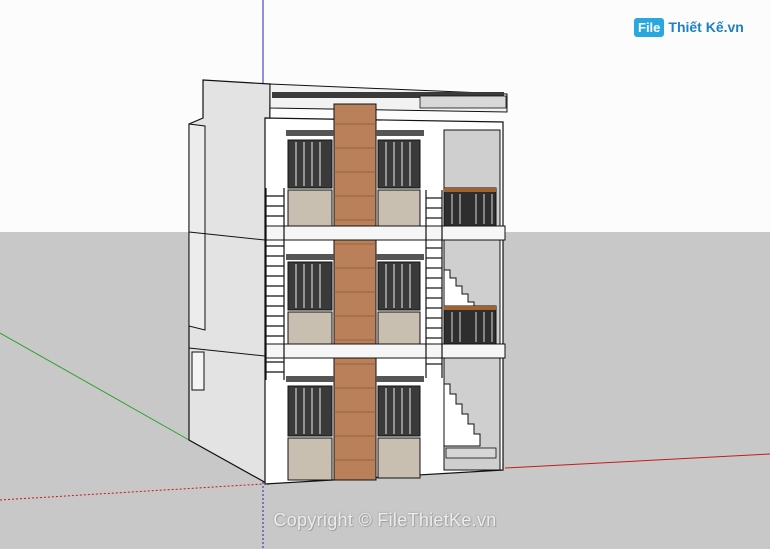 The width and height of the screenshot is (770, 549). I want to click on logo-mark: File, so click(649, 27).